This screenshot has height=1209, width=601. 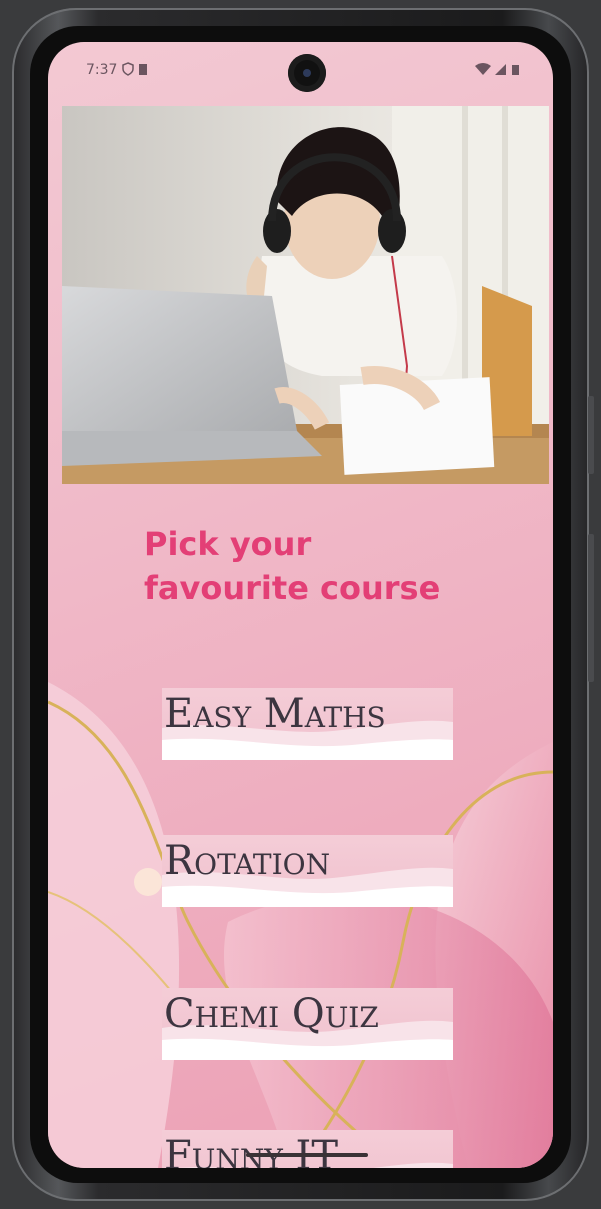 I want to click on course-label: Chemi Quiz, so click(x=271, y=1014).